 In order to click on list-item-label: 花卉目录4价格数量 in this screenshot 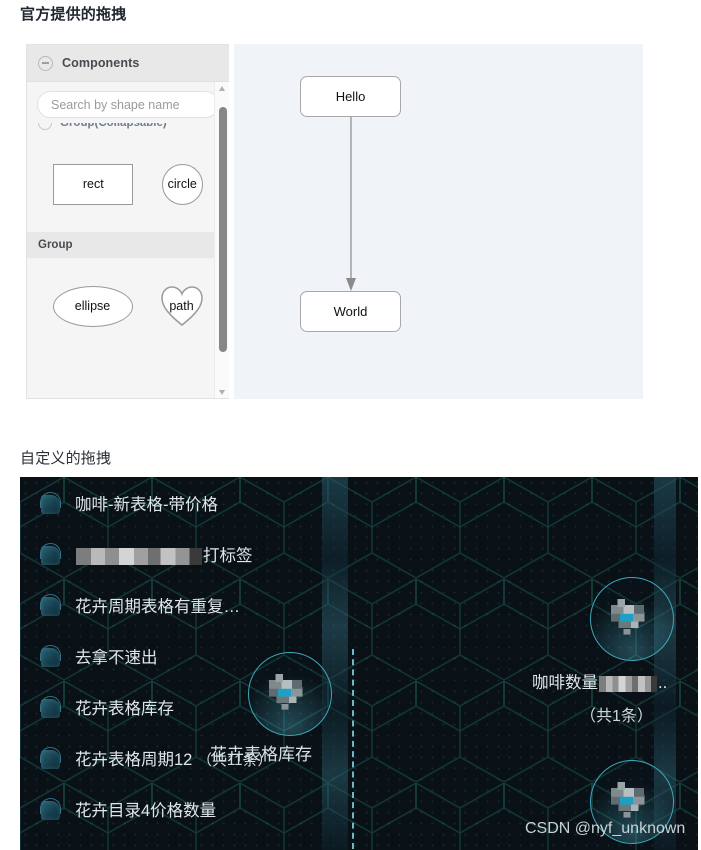, I will do `click(146, 810)`.